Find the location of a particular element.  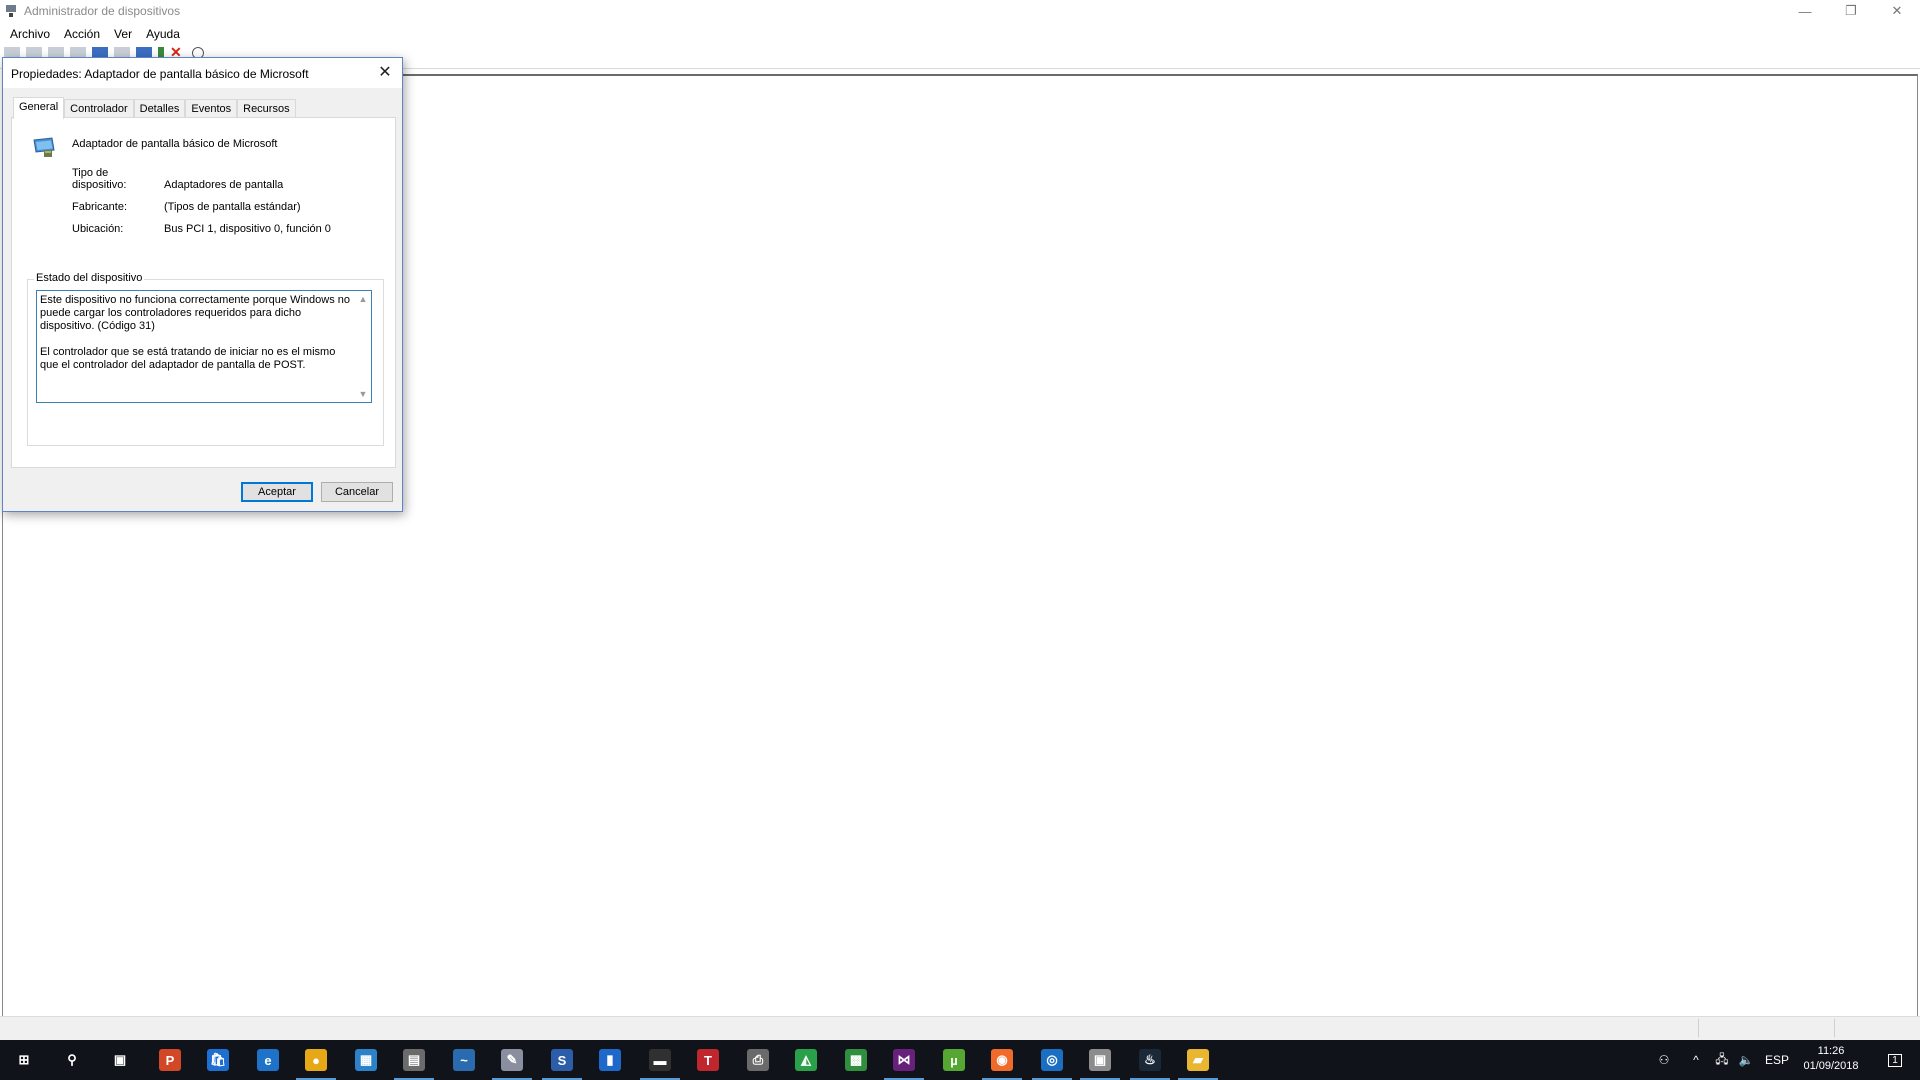

cancel-button: Cancelar is located at coordinates (357, 492).